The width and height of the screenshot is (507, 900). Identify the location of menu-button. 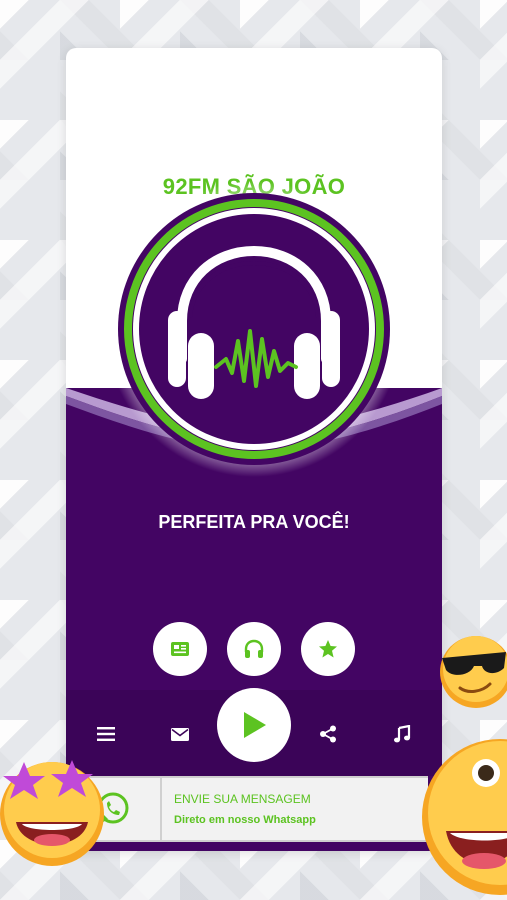
(106, 734).